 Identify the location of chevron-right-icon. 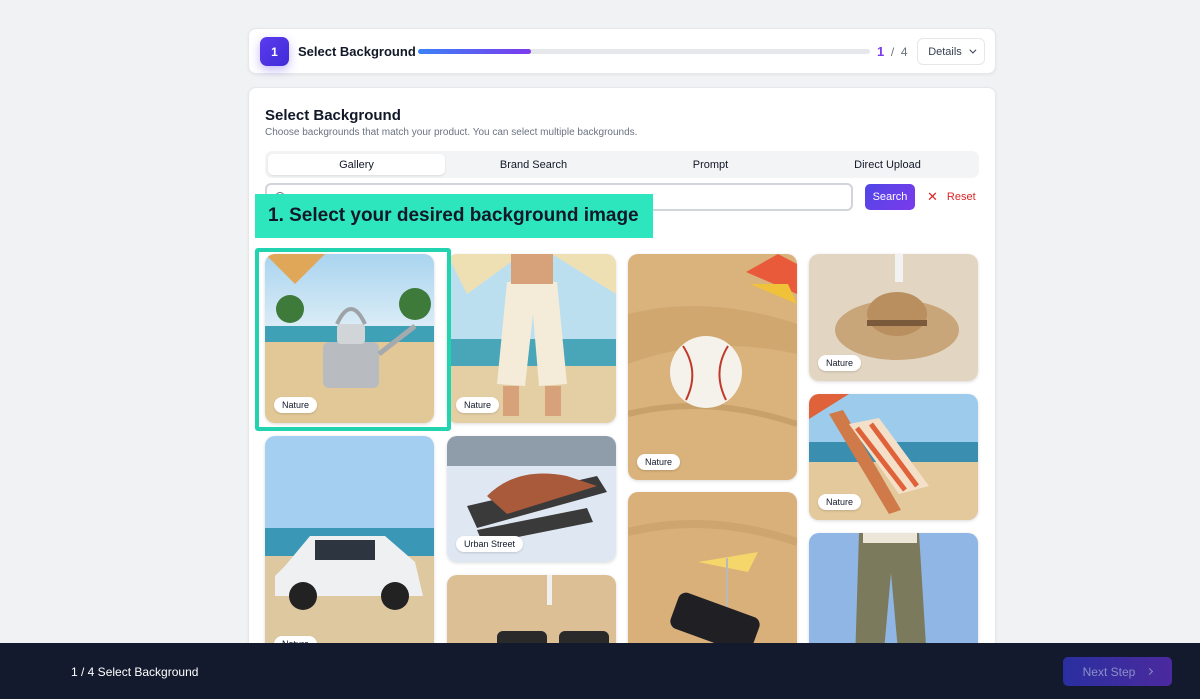
(1150, 671).